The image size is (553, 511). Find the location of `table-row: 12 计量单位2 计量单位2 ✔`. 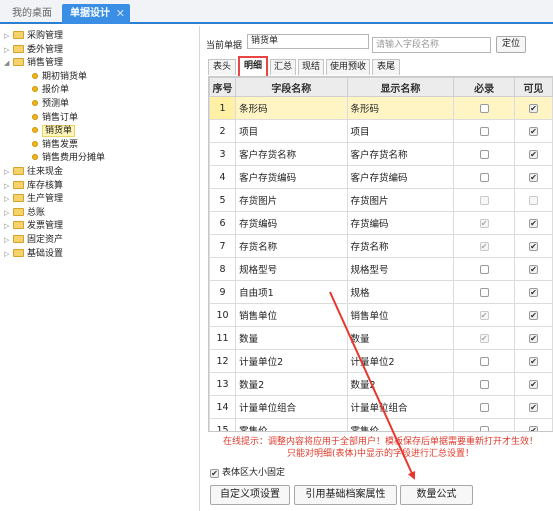

table-row: 12 计量单位2 计量单位2 ✔ is located at coordinates (381, 361).